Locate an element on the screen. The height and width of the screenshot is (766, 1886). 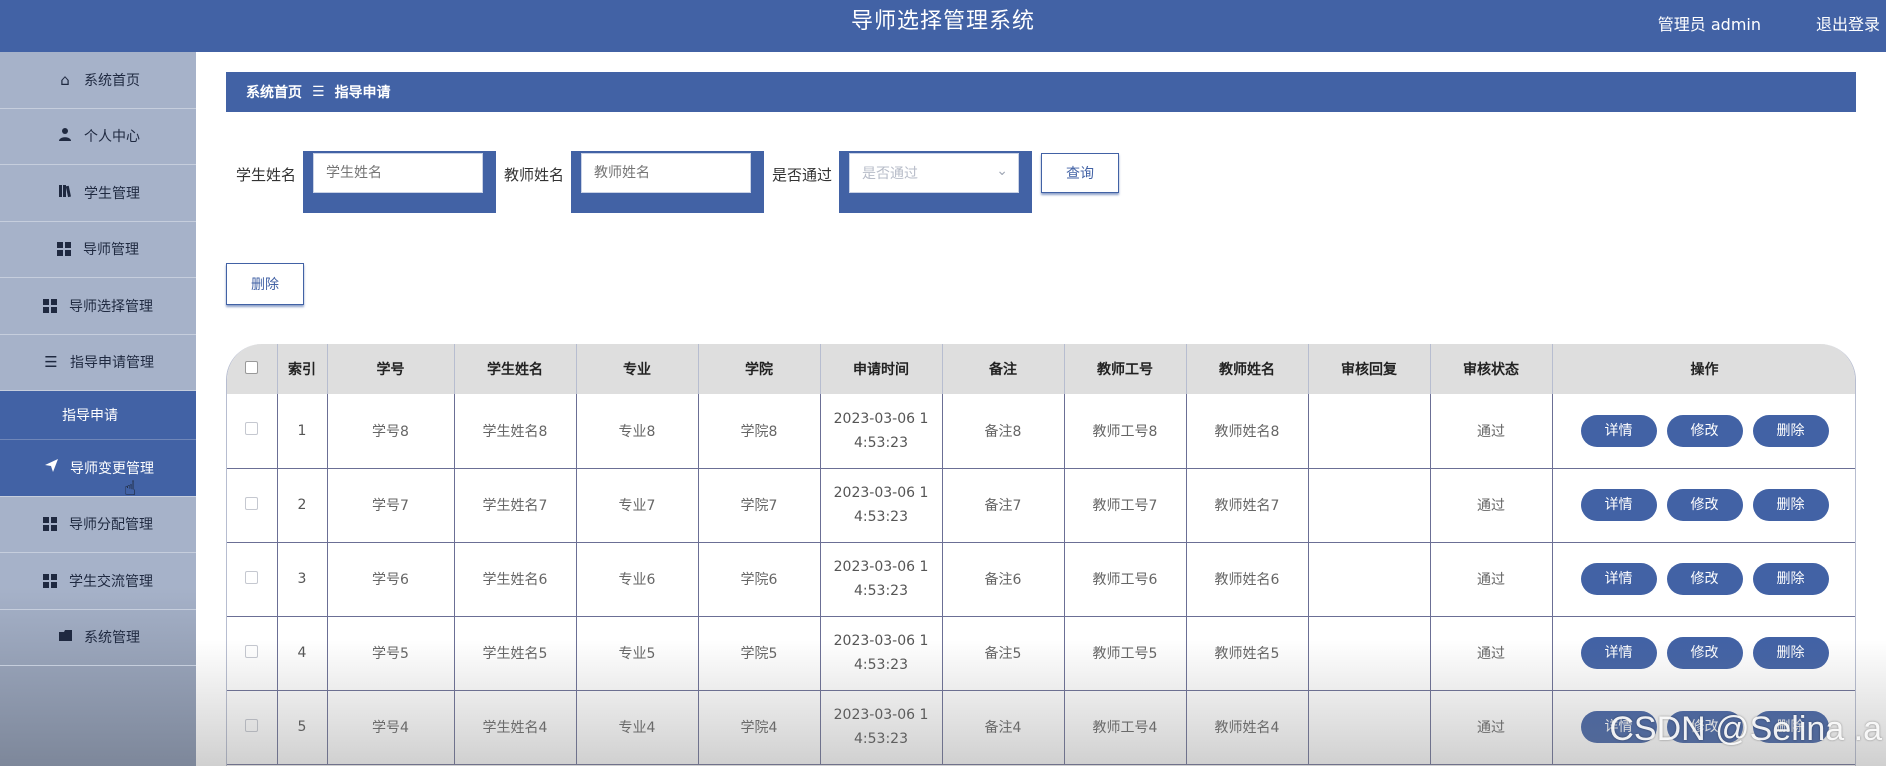
logout-link: 退出登录 is located at coordinates (1848, 23).